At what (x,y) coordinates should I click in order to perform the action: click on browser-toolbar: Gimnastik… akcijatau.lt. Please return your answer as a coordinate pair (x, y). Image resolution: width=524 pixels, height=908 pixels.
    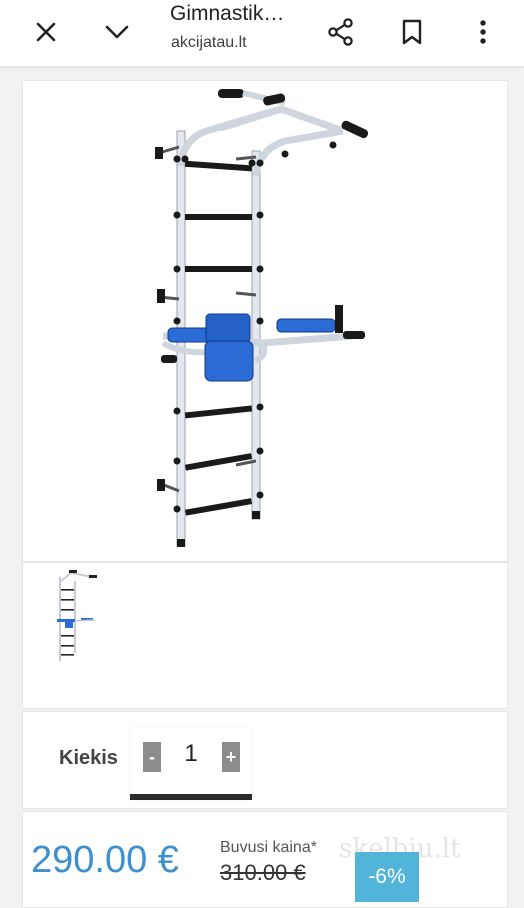
    Looking at the image, I should click on (262, 33).